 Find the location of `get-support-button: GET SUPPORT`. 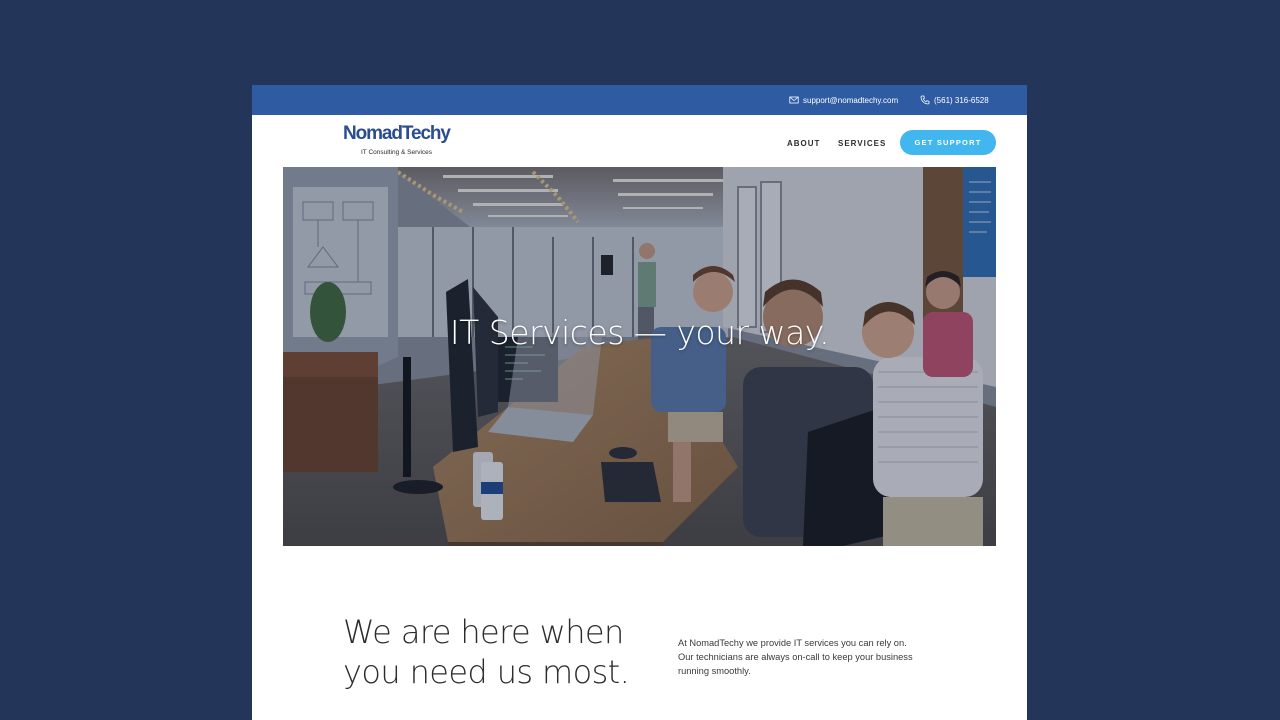

get-support-button: GET SUPPORT is located at coordinates (948, 142).